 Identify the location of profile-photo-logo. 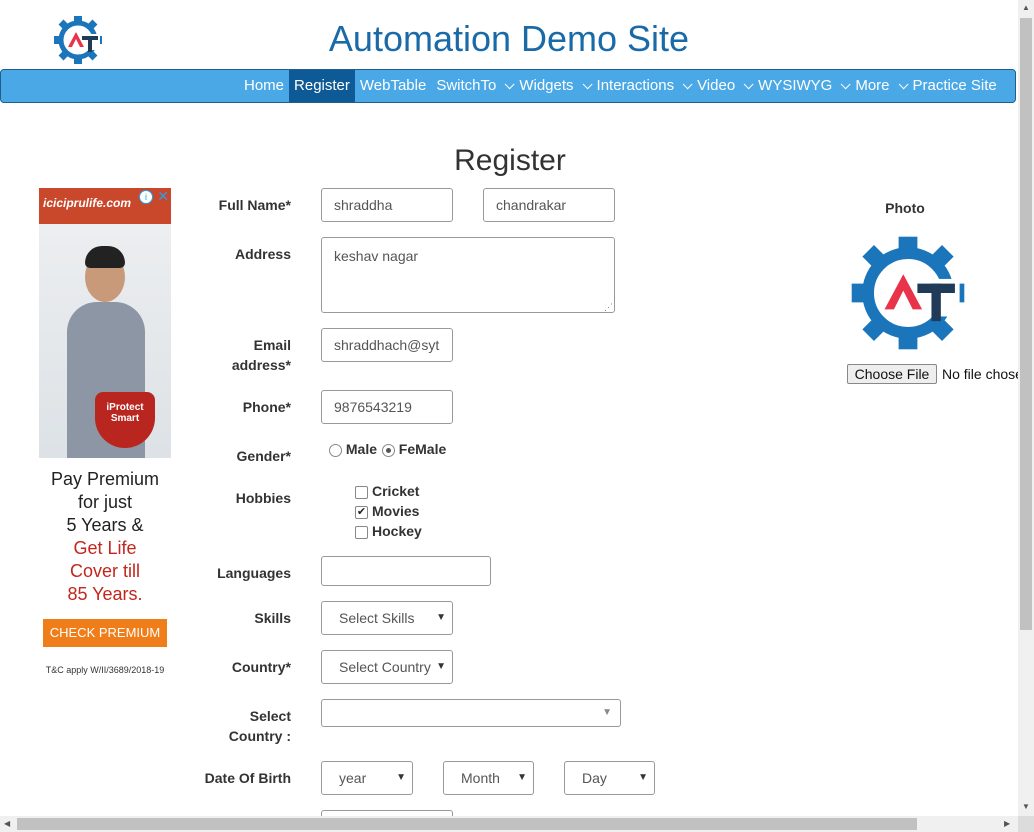
(908, 293).